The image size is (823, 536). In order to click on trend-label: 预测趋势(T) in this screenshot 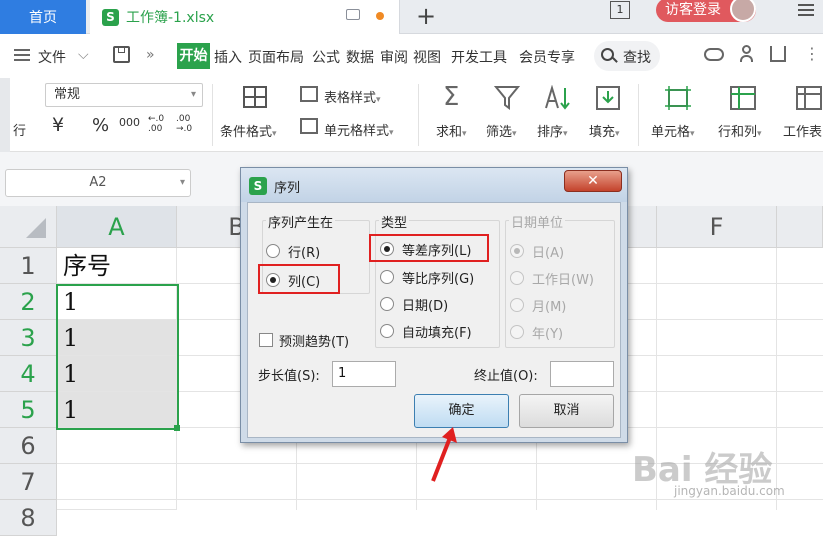, I will do `click(314, 340)`.